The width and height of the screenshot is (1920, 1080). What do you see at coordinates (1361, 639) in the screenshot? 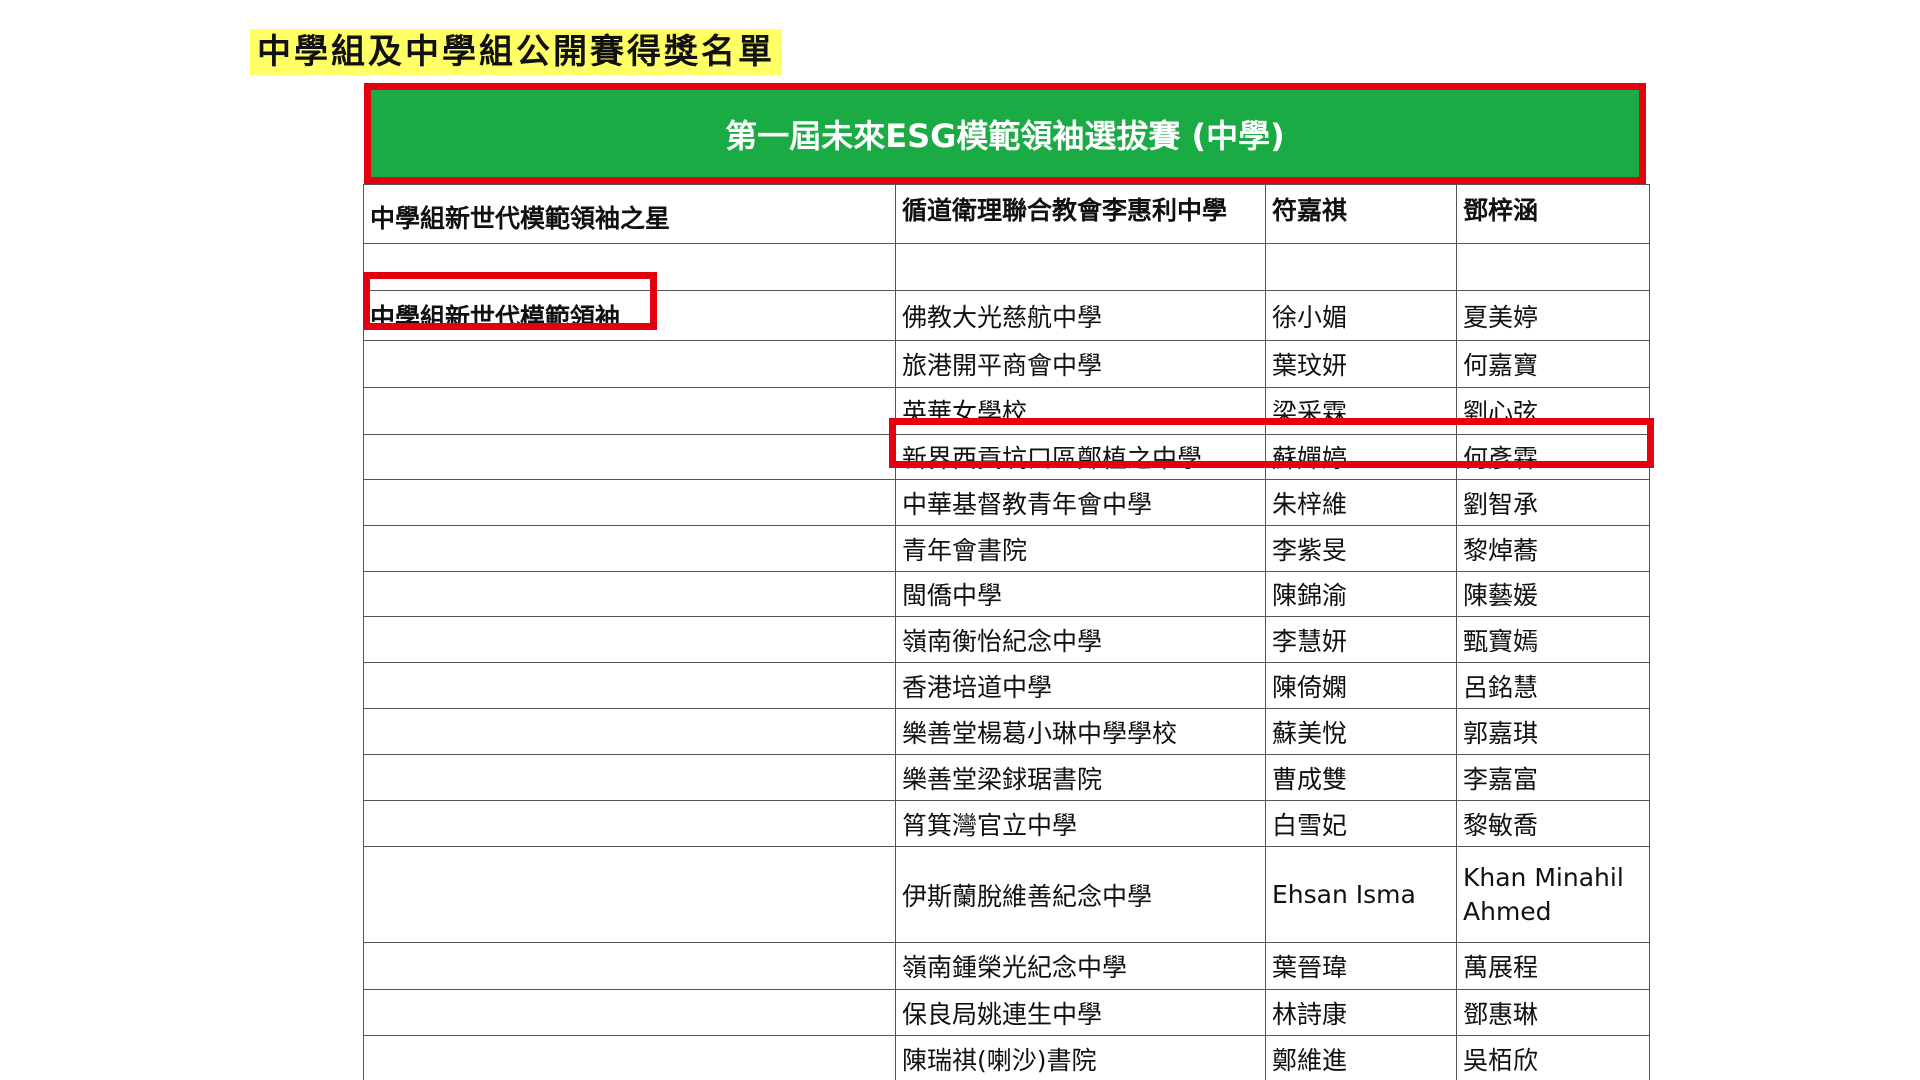
I see `student-name-1: 李慧妍` at bounding box center [1361, 639].